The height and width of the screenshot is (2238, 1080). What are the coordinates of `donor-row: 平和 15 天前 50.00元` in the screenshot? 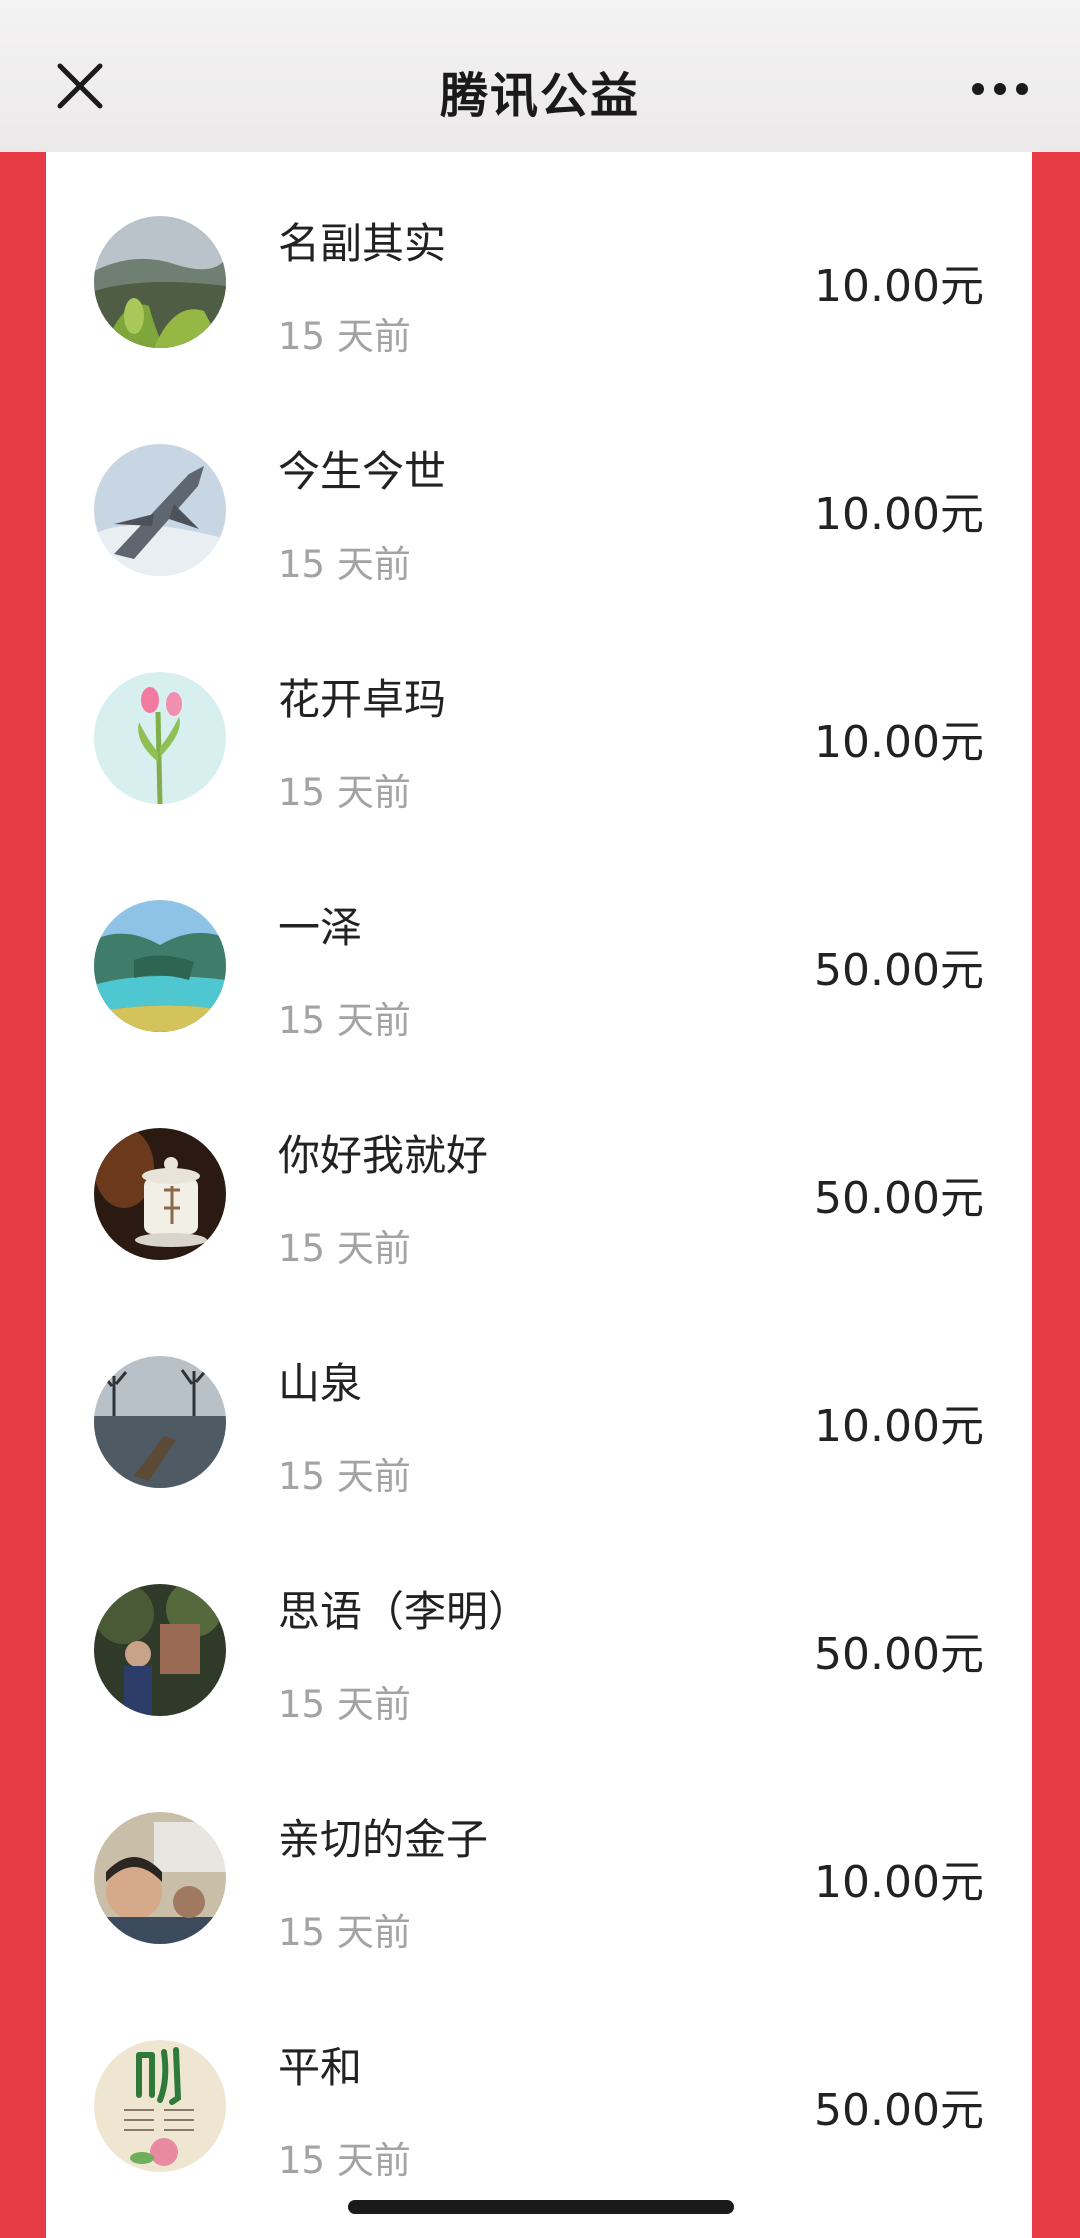 It's located at (539, 2090).